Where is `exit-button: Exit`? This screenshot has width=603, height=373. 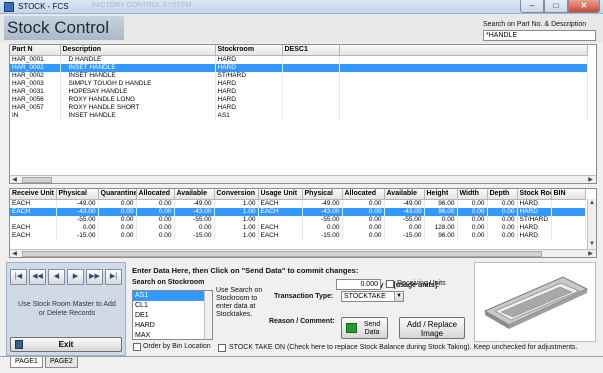
exit-button: Exit is located at coordinates (66, 344).